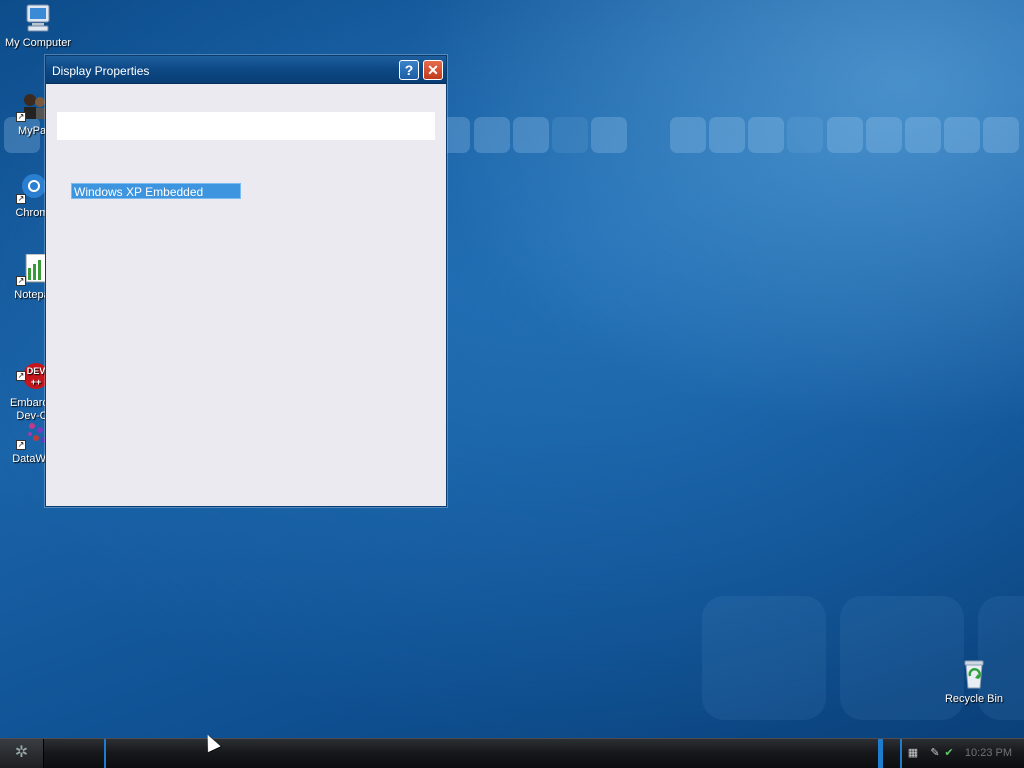 This screenshot has height=768, width=1024. Describe the element at coordinates (512, 753) in the screenshot. I see `taskbar: ✲ ▦ ✎ ✔ 10:23 PM` at that location.